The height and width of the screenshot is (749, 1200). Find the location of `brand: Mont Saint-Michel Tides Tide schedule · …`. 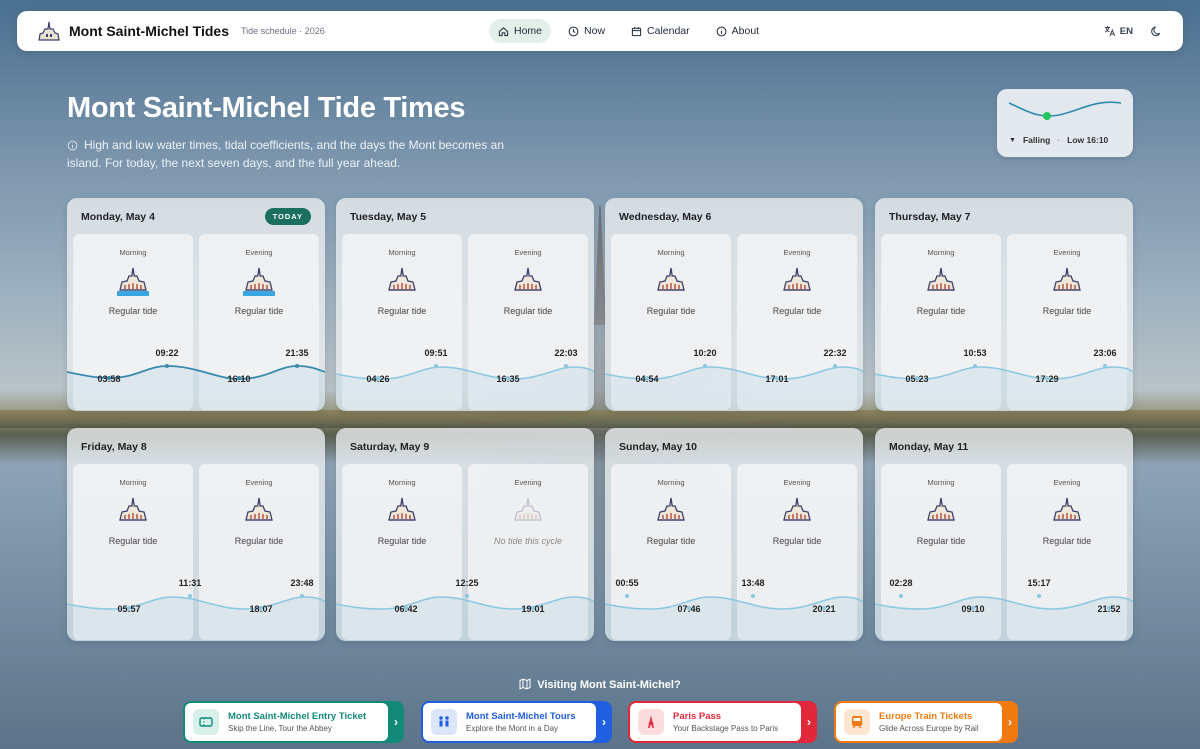

brand: Mont Saint-Michel Tides Tide schedule · … is located at coordinates (263, 31).